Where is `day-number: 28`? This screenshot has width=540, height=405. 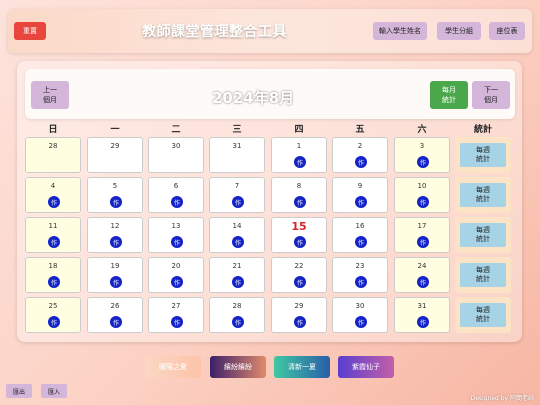 day-number: 28 is located at coordinates (237, 306).